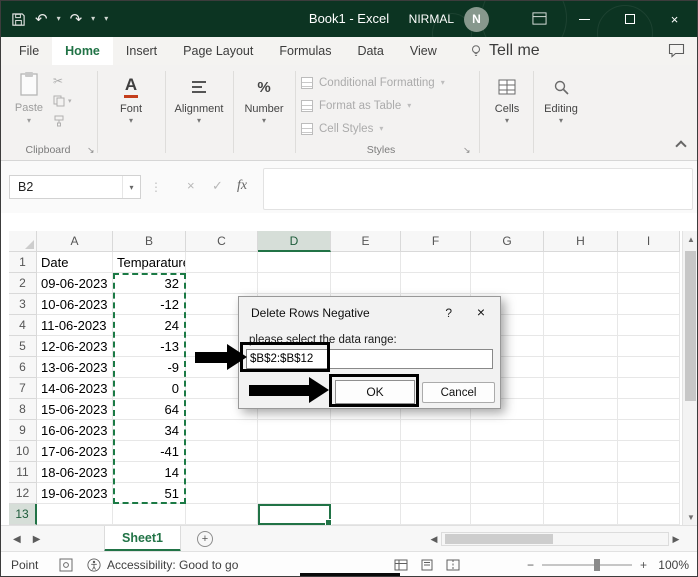  What do you see at coordinates (75, 325) in the screenshot?
I see `cell-A4: 11-06-2023` at bounding box center [75, 325].